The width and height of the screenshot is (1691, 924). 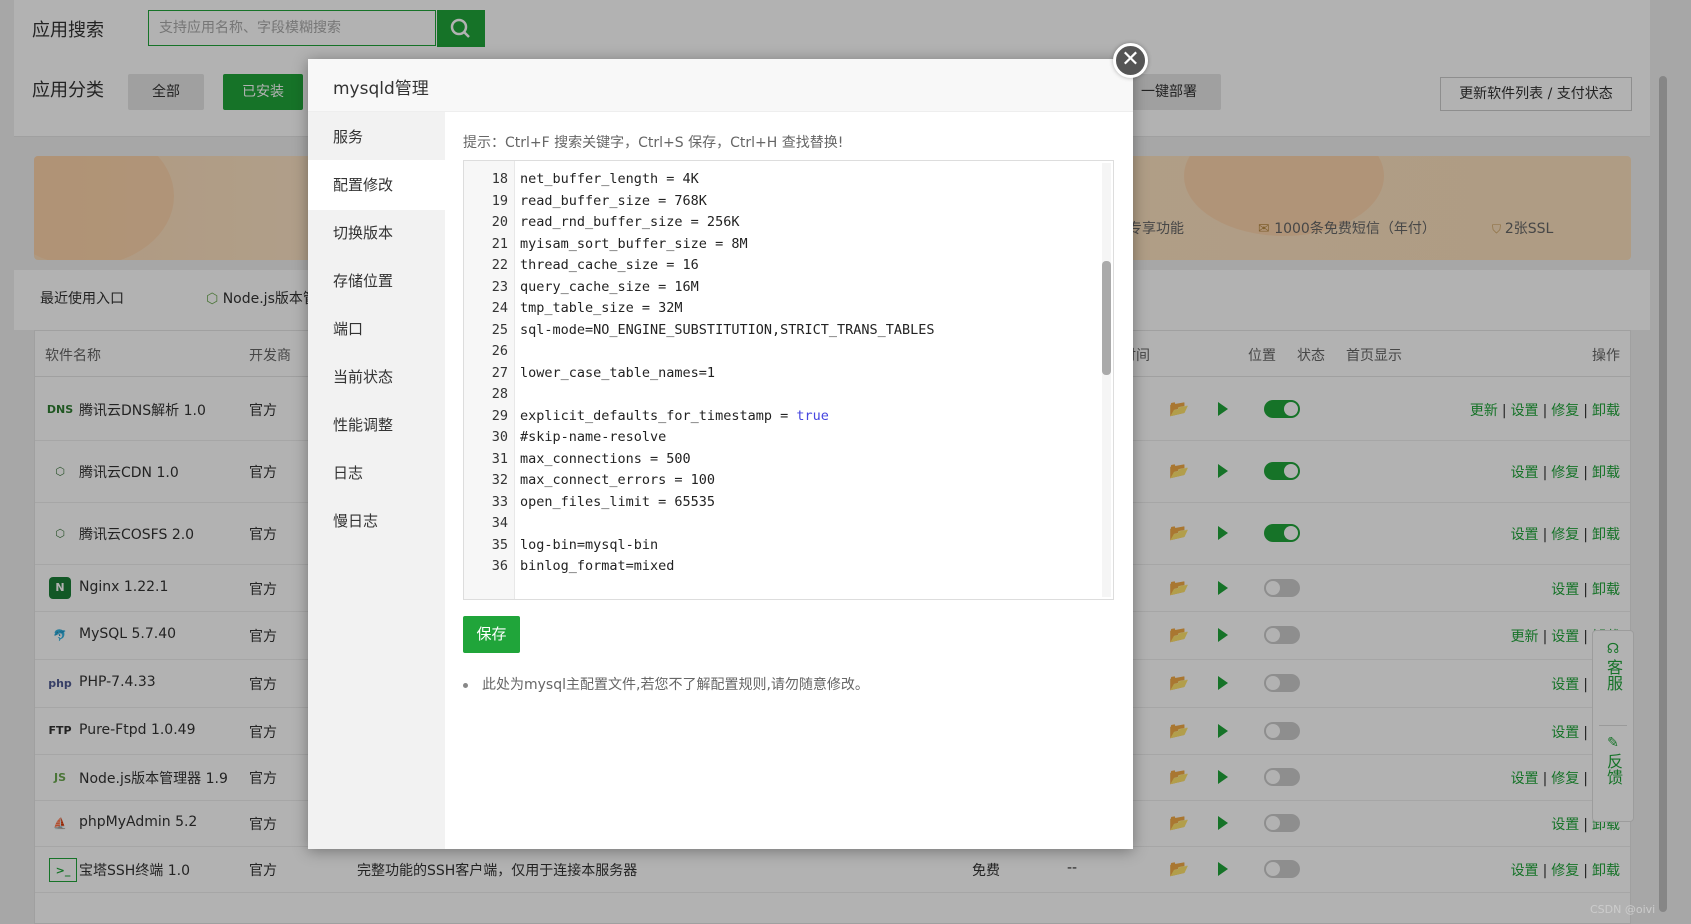 I want to click on line-number: 34, so click(x=499, y=523).